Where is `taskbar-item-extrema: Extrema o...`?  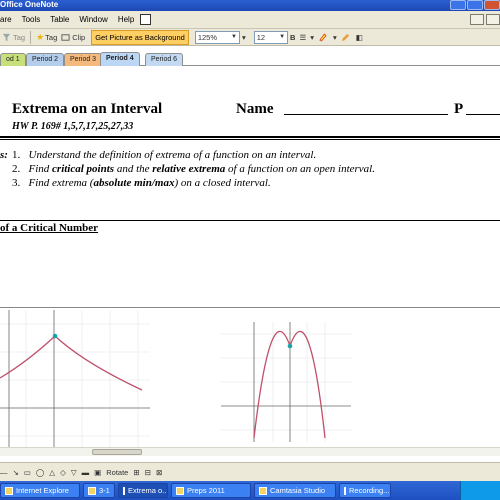
taskbar-item-extrema: Extrema o... is located at coordinates (143, 490).